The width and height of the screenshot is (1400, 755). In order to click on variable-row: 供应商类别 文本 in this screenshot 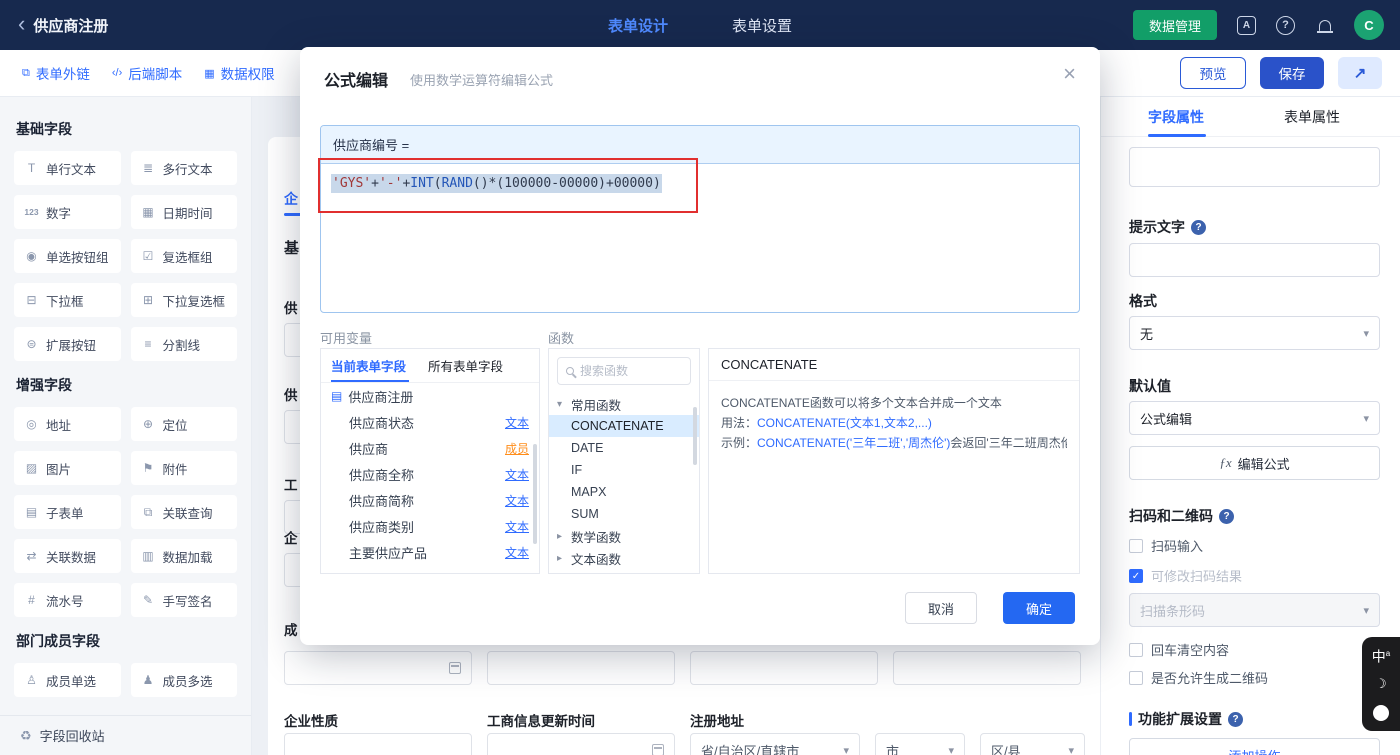, I will do `click(430, 526)`.